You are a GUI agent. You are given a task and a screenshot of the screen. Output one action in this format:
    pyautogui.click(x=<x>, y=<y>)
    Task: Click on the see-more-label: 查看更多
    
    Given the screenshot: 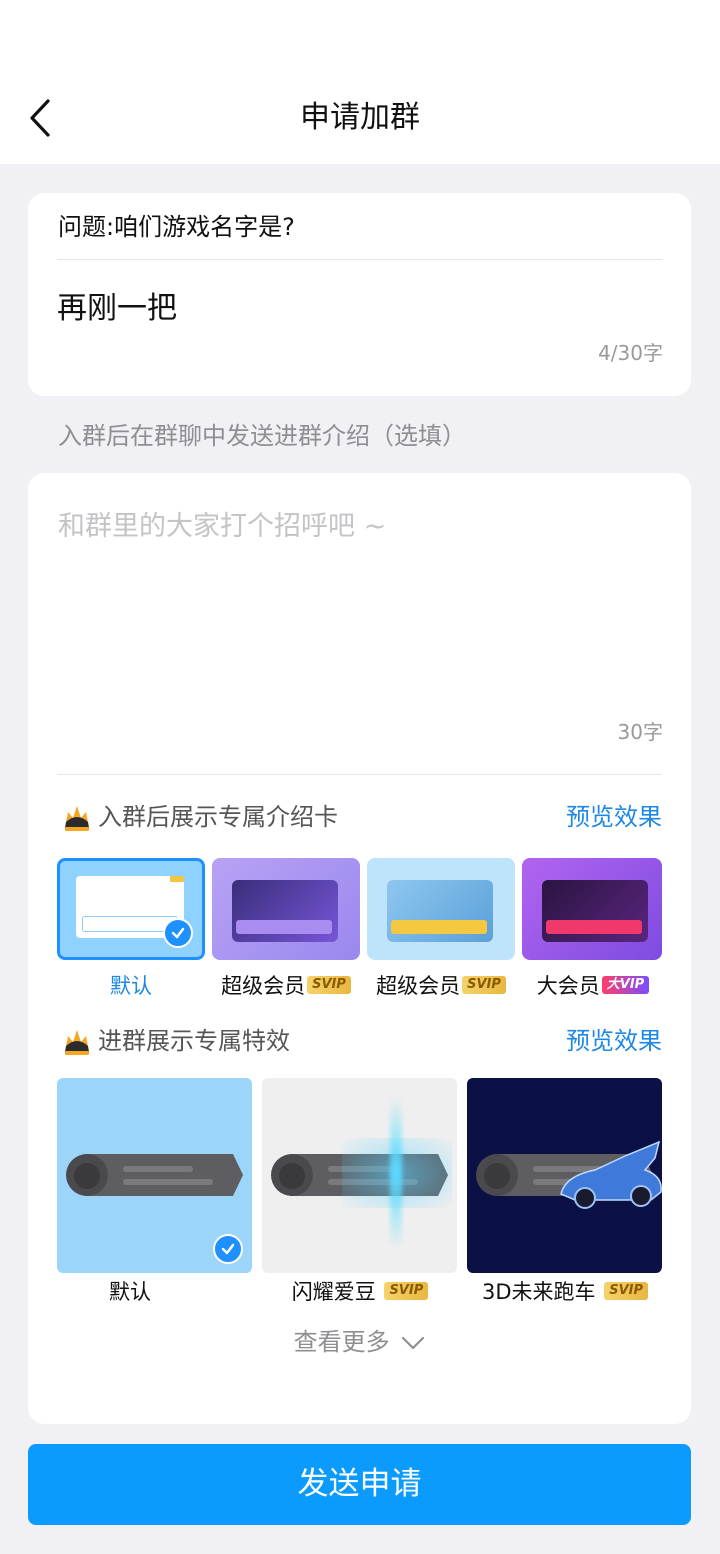 What is the action you would take?
    pyautogui.click(x=341, y=1342)
    